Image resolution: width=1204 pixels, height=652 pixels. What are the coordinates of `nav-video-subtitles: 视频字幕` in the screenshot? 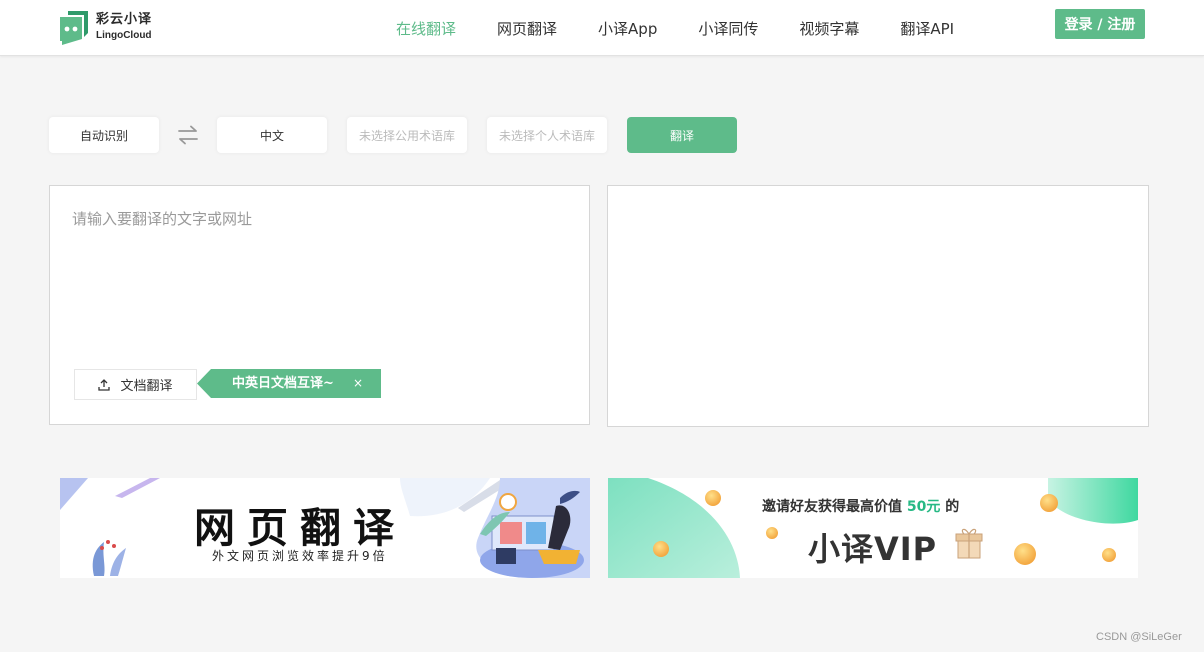 It's located at (829, 28).